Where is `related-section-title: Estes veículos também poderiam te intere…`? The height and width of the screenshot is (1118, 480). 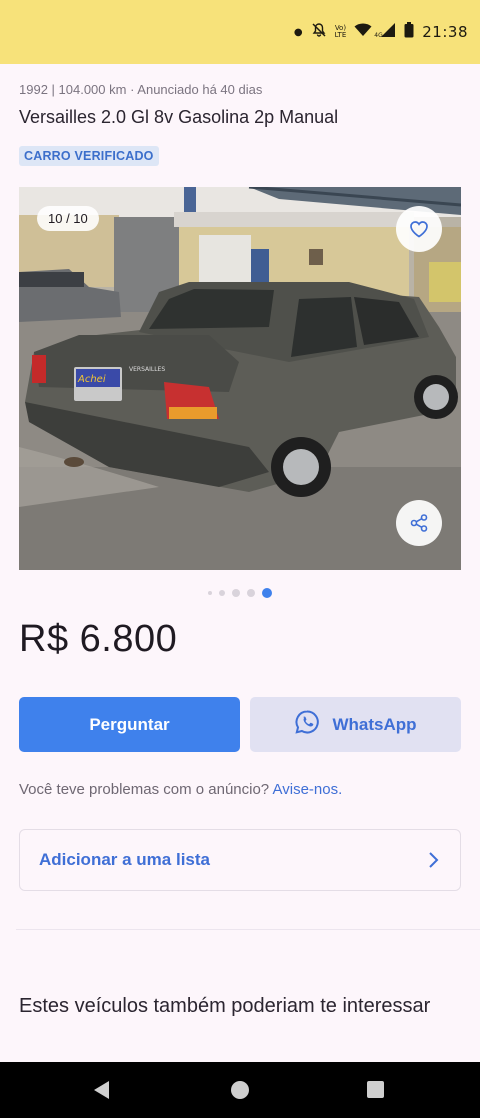 related-section-title: Estes veículos também poderiam te intere… is located at coordinates (225, 1006).